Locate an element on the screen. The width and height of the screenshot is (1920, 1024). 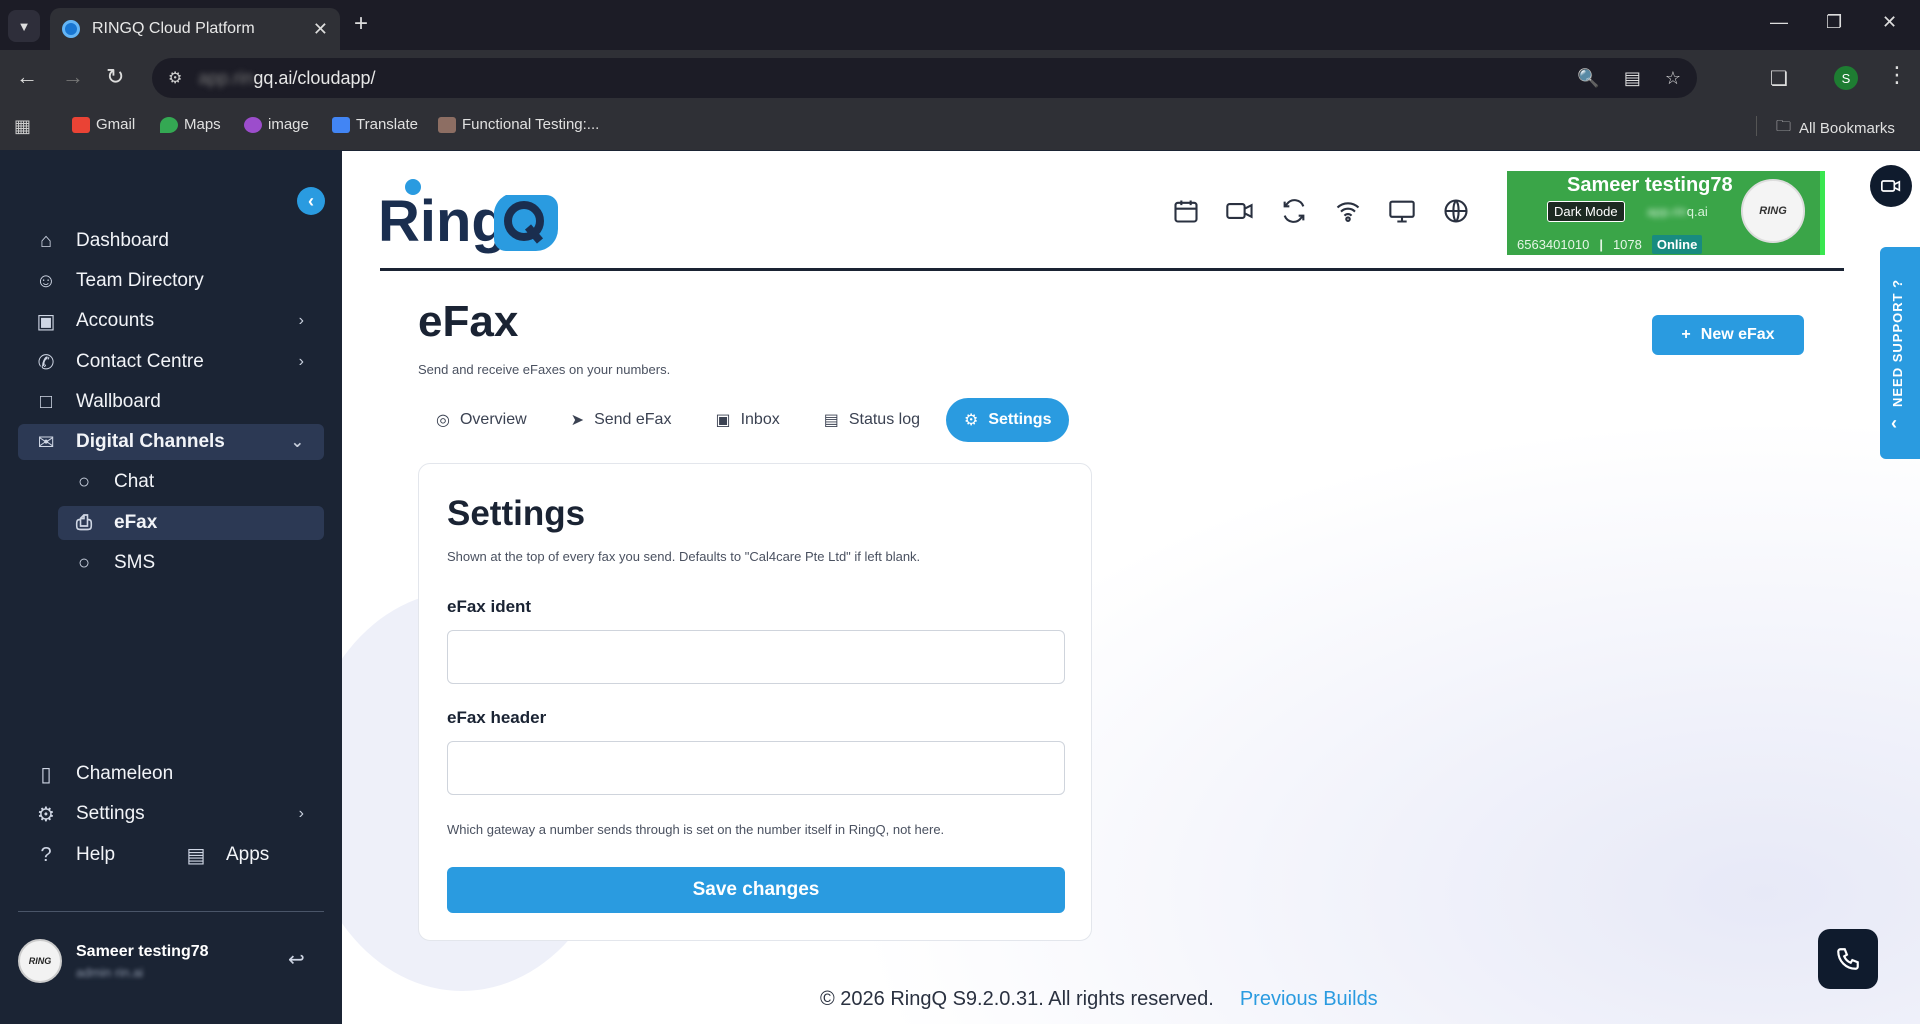
gmail-icon is located at coordinates (81, 124).